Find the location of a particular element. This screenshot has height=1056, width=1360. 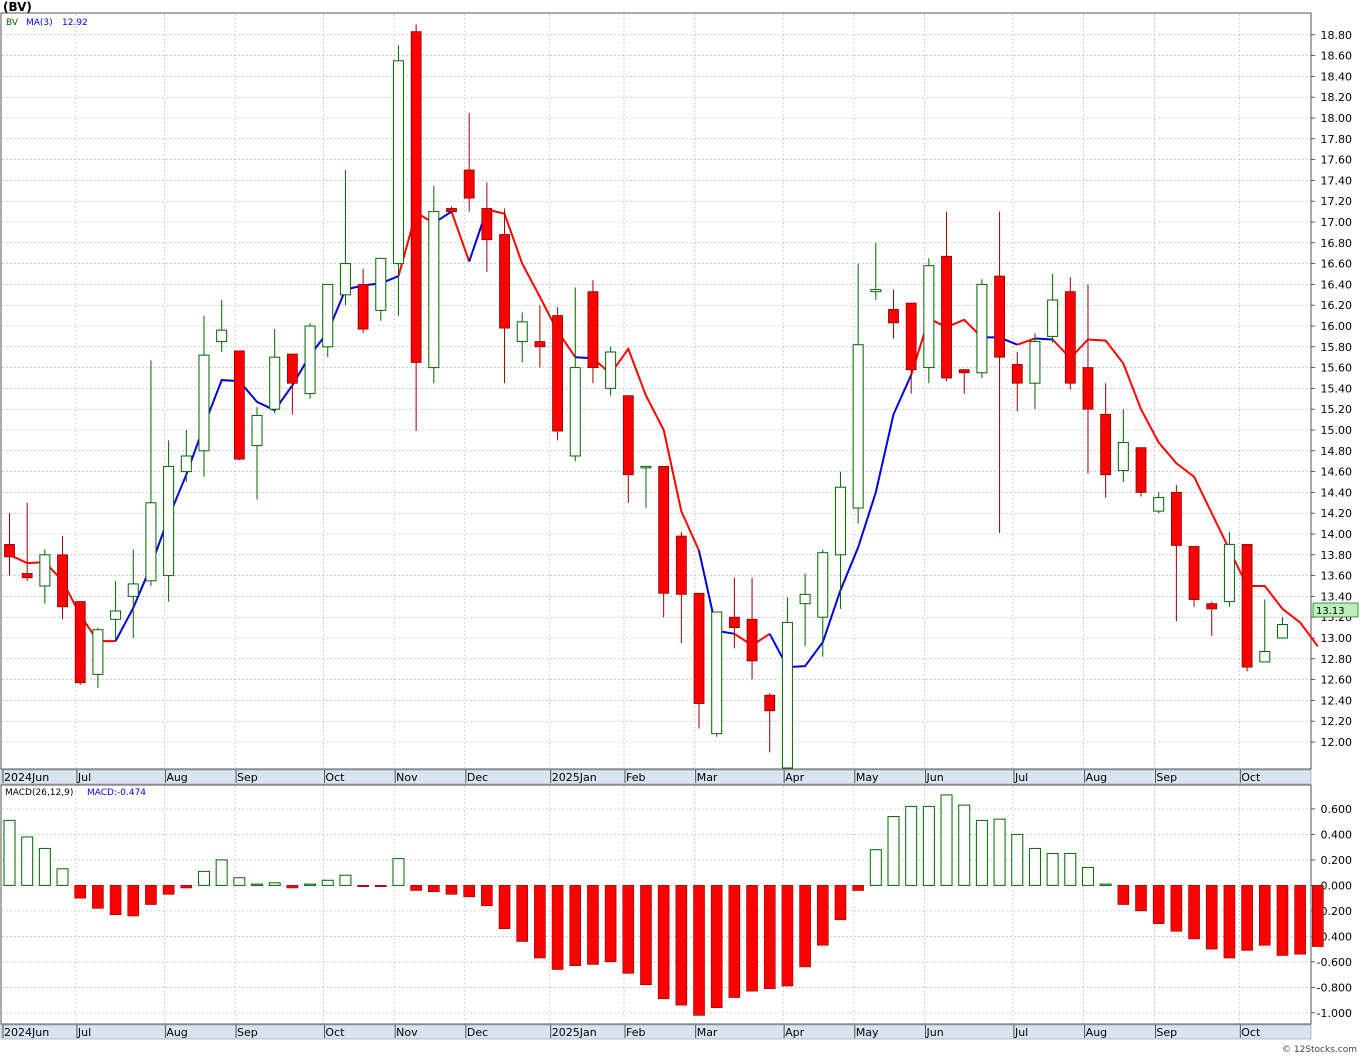

macd-x-tick-label: Aug is located at coordinates (1096, 1032).